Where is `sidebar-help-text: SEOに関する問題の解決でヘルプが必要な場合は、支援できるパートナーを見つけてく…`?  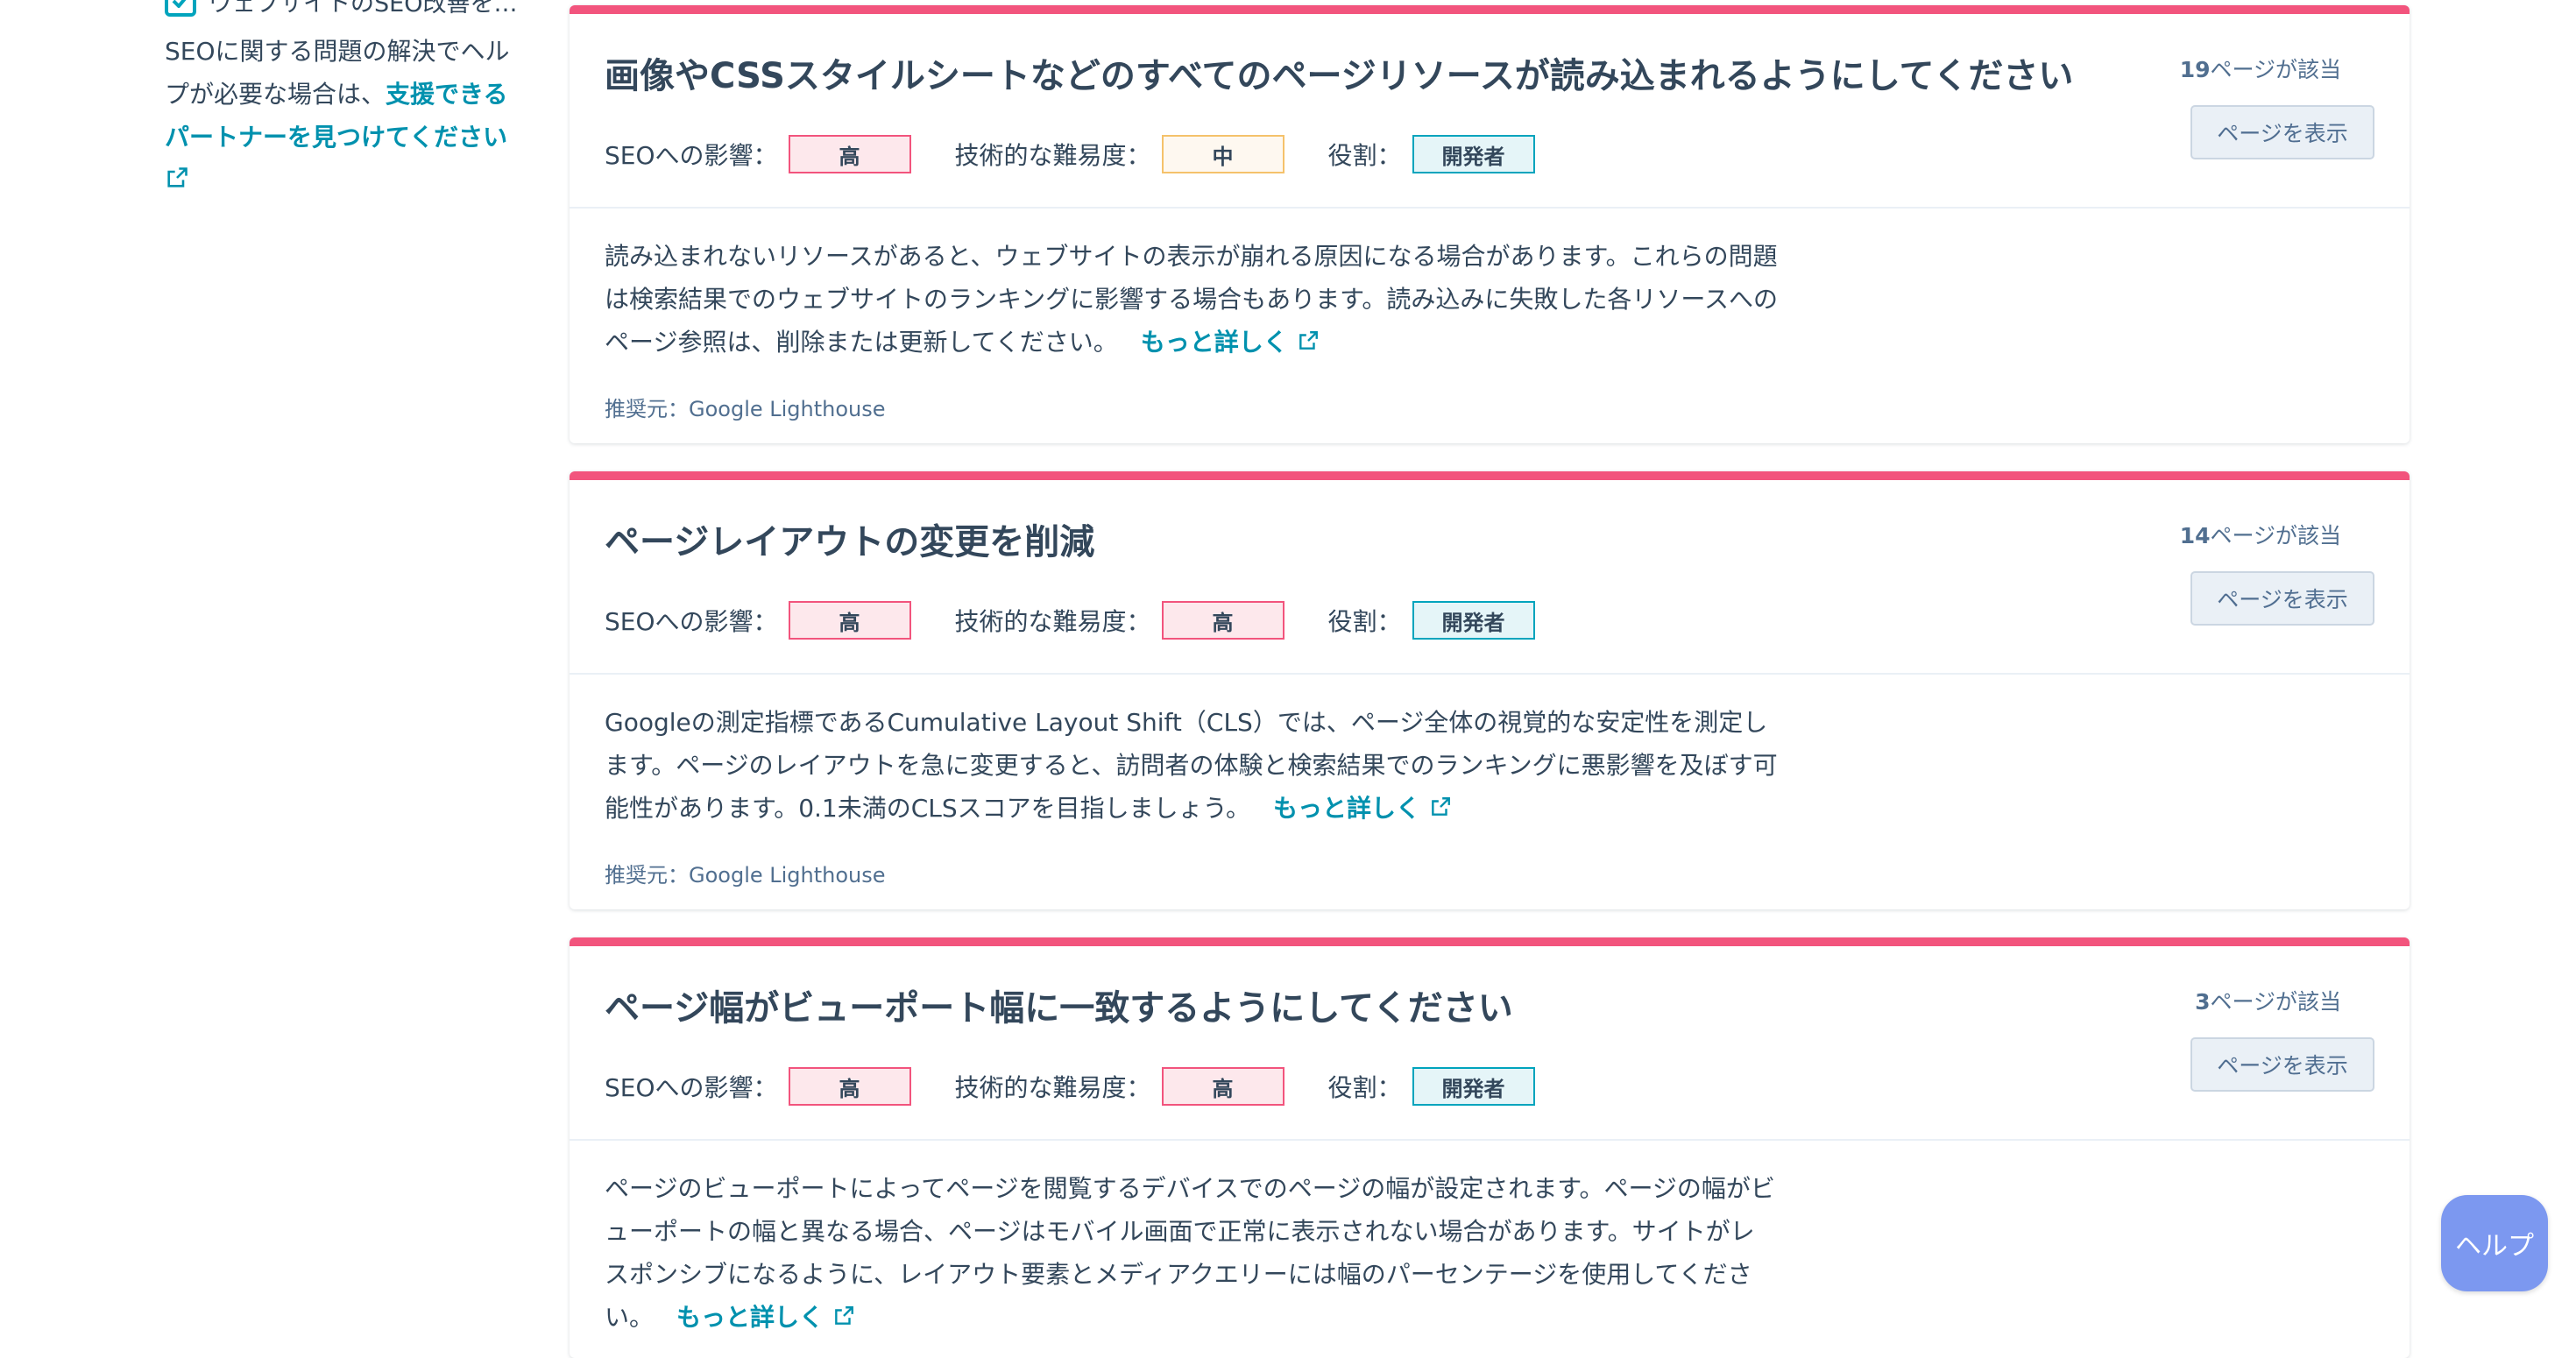
sidebar-help-text: SEOに関する問題の解決でヘルプが必要な場合は、支援できるパートナーを見つけてく… is located at coordinates (340, 116).